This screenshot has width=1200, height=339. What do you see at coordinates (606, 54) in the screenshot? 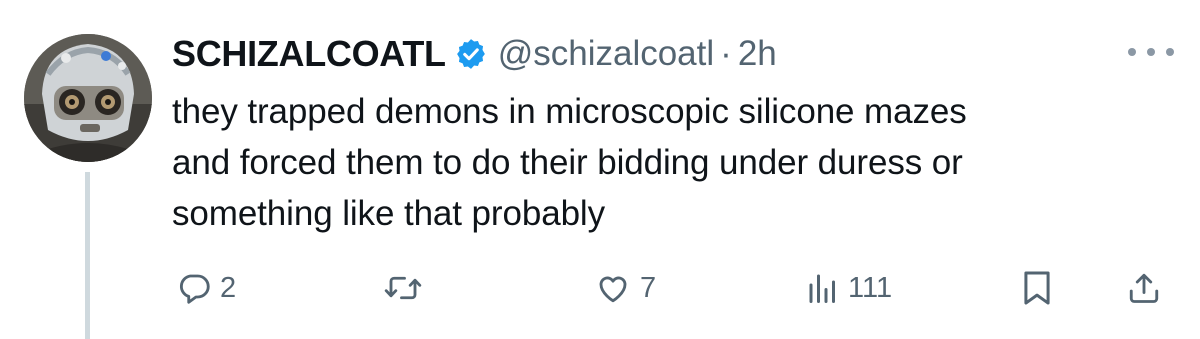
I see `handle: @schizalcoatl` at bounding box center [606, 54].